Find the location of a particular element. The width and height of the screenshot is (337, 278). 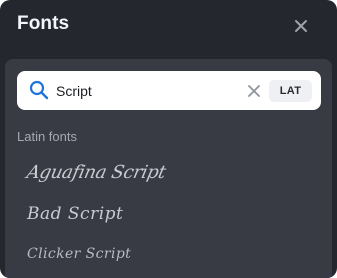

clear-icon is located at coordinates (254, 91).